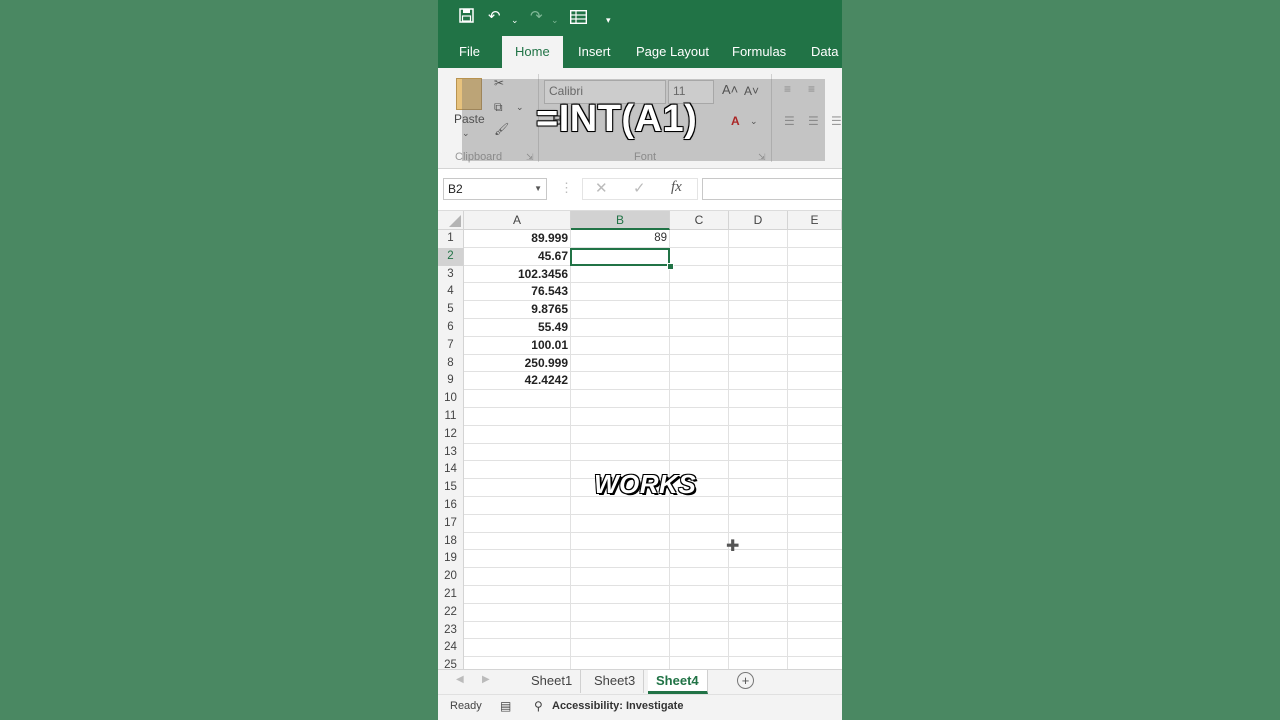 This screenshot has height=720, width=1280. What do you see at coordinates (620, 257) in the screenshot?
I see `selected-cell` at bounding box center [620, 257].